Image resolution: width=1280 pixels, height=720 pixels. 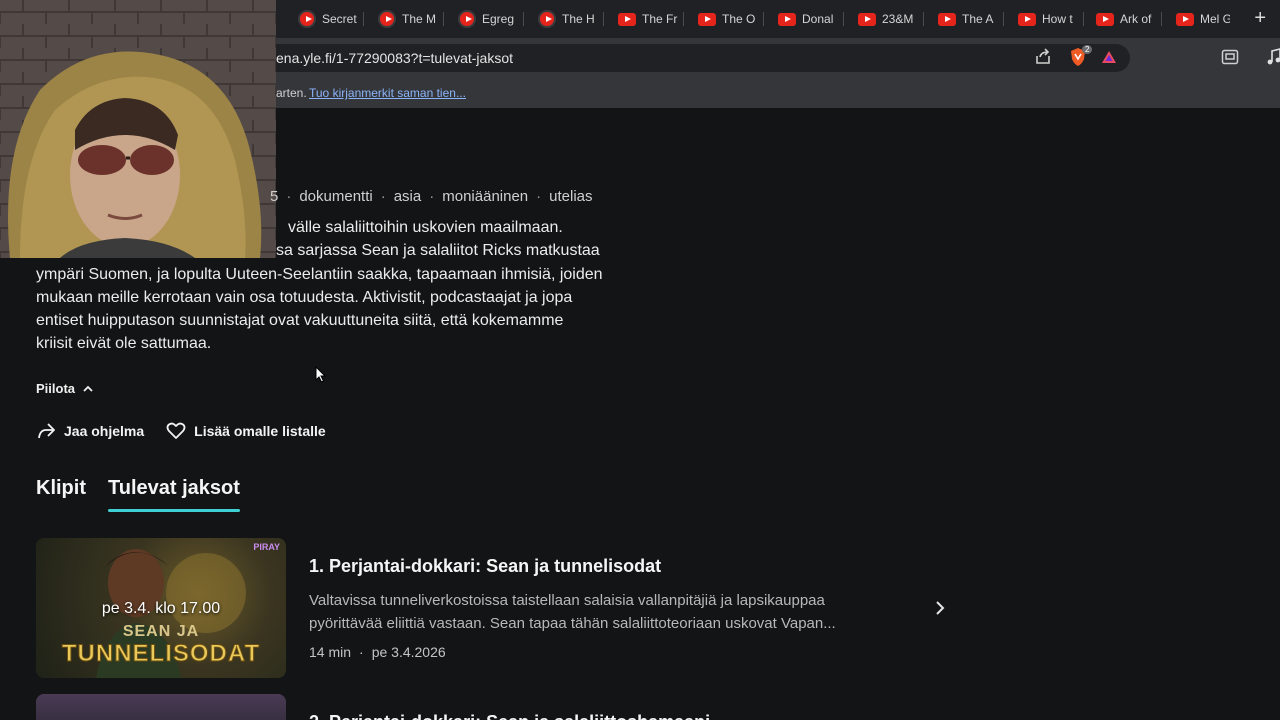 What do you see at coordinates (394, 58) in the screenshot?
I see `url-text: ena.yle.fi/1-77290083?t=tulevat-jaksot` at bounding box center [394, 58].